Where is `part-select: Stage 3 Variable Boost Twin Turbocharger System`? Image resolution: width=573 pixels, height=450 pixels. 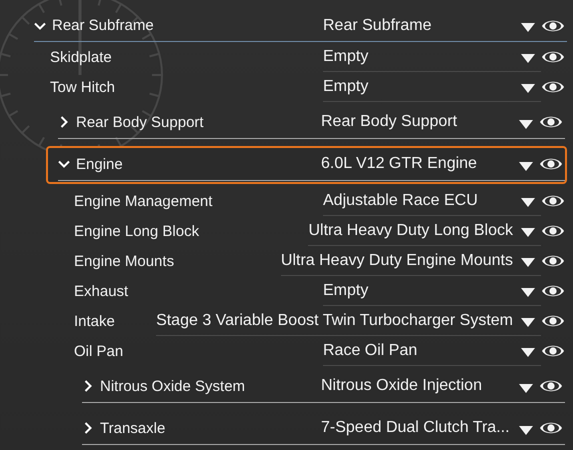 part-select: Stage 3 Variable Boost Twin Turbocharger System is located at coordinates (348, 321).